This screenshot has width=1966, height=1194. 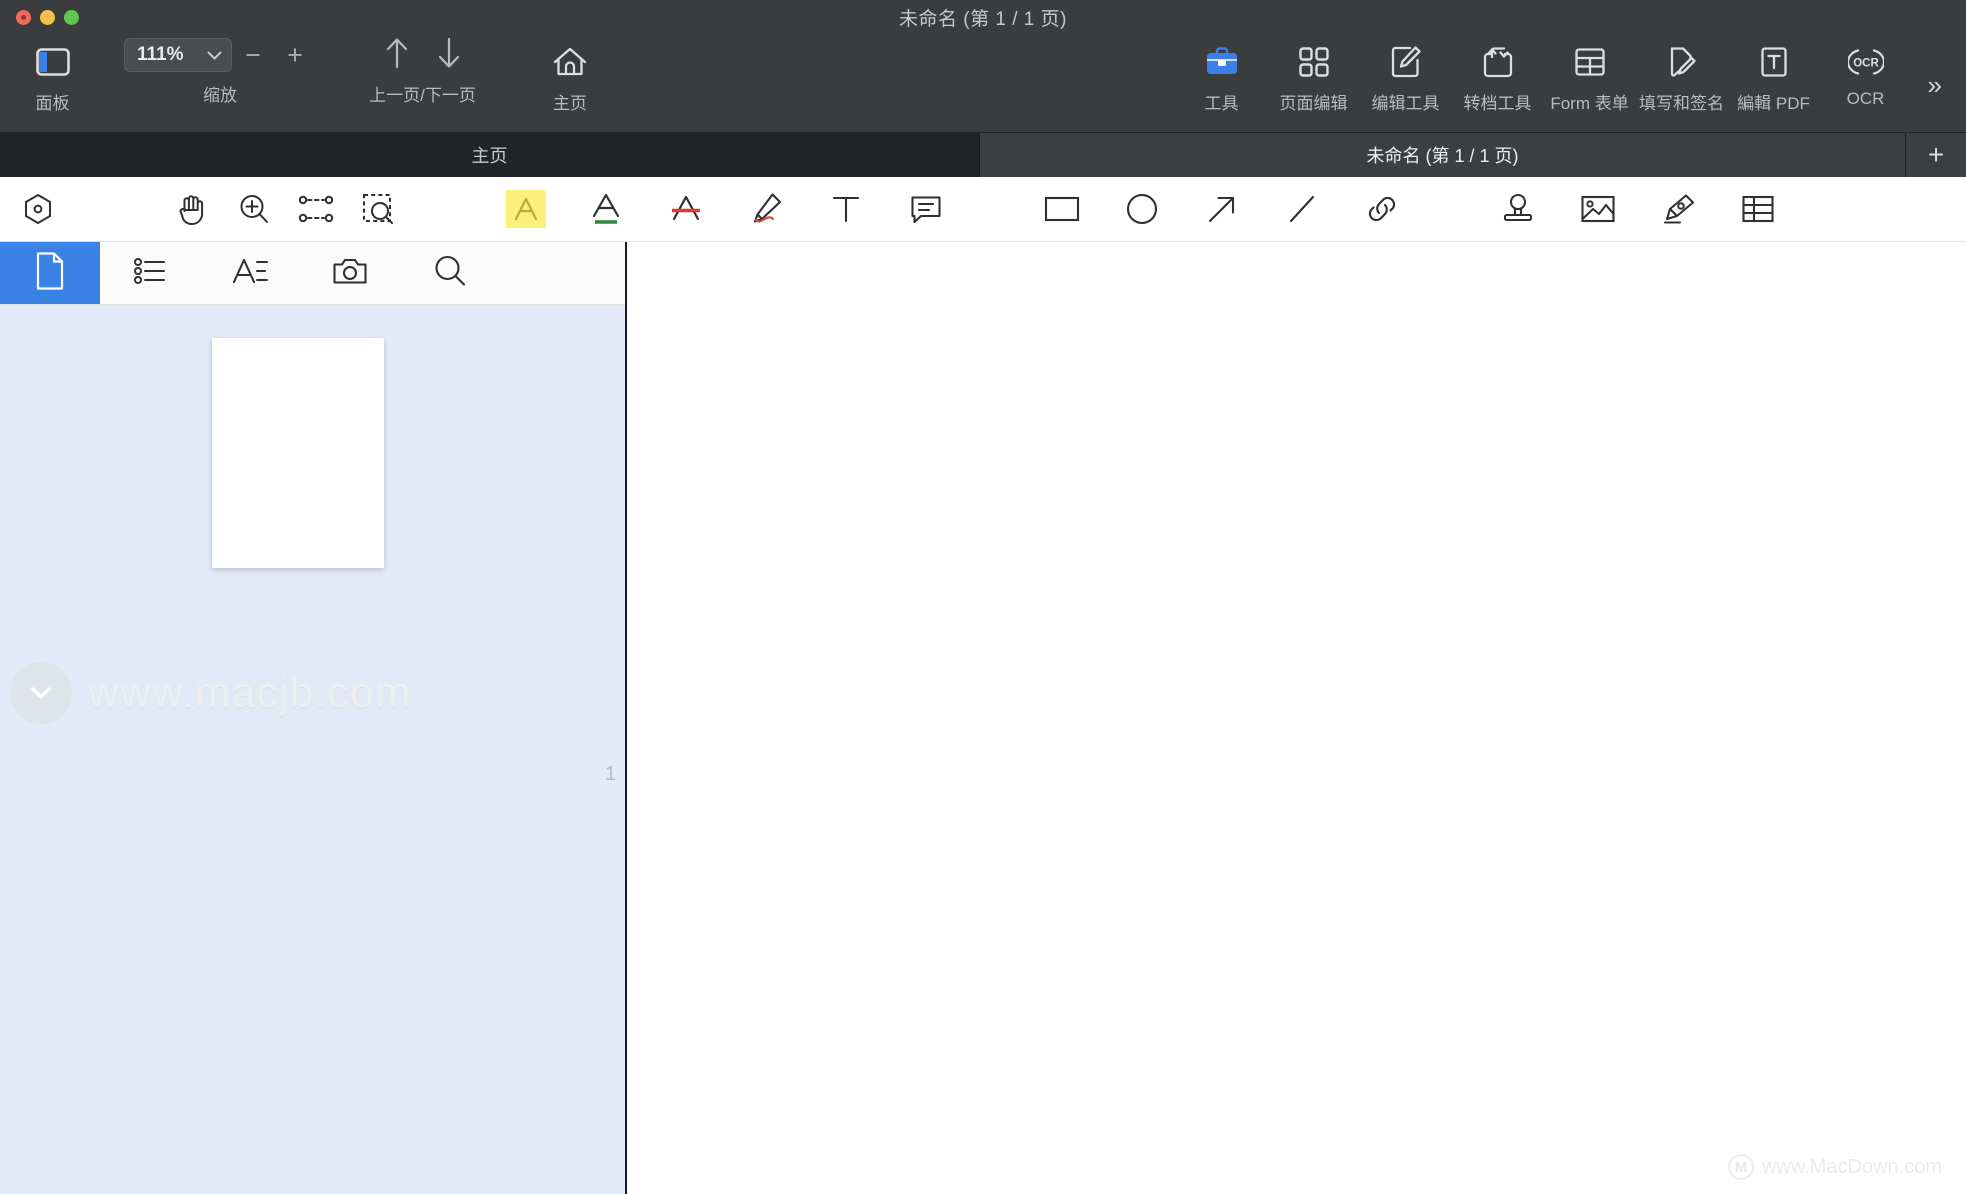 What do you see at coordinates (1936, 155) in the screenshot?
I see `new-tab-button: +` at bounding box center [1936, 155].